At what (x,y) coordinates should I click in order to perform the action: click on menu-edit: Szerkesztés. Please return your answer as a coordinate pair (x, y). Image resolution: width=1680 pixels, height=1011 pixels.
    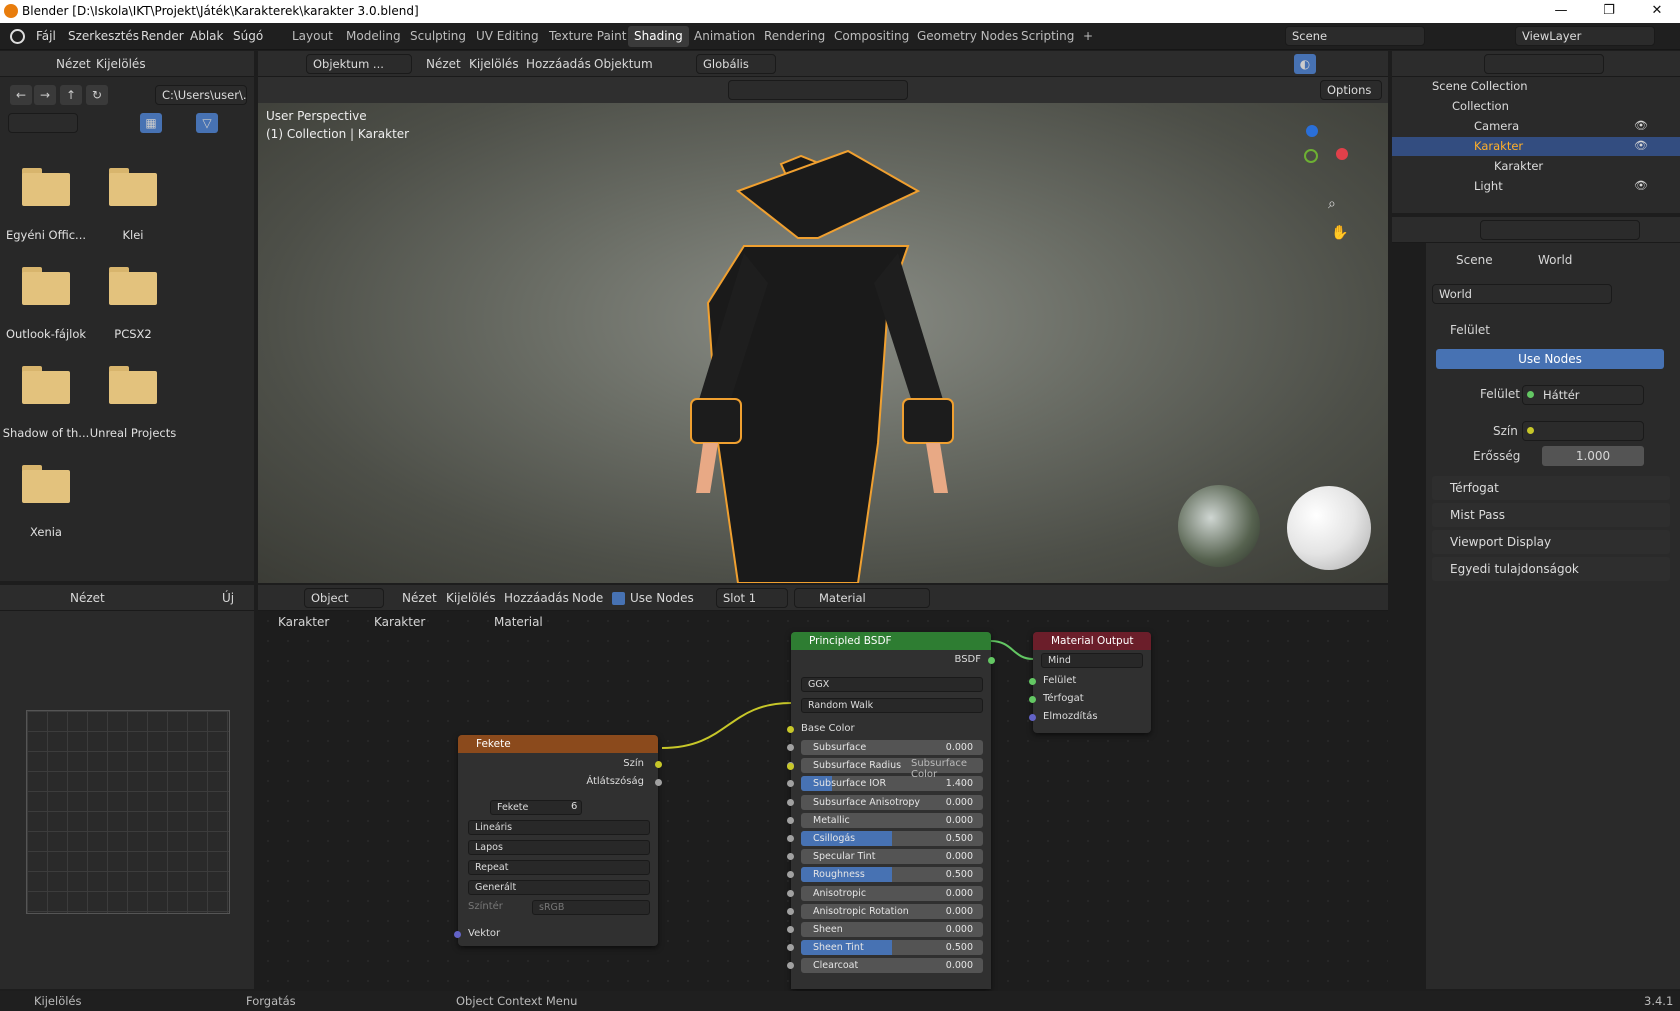
    Looking at the image, I should click on (103, 36).